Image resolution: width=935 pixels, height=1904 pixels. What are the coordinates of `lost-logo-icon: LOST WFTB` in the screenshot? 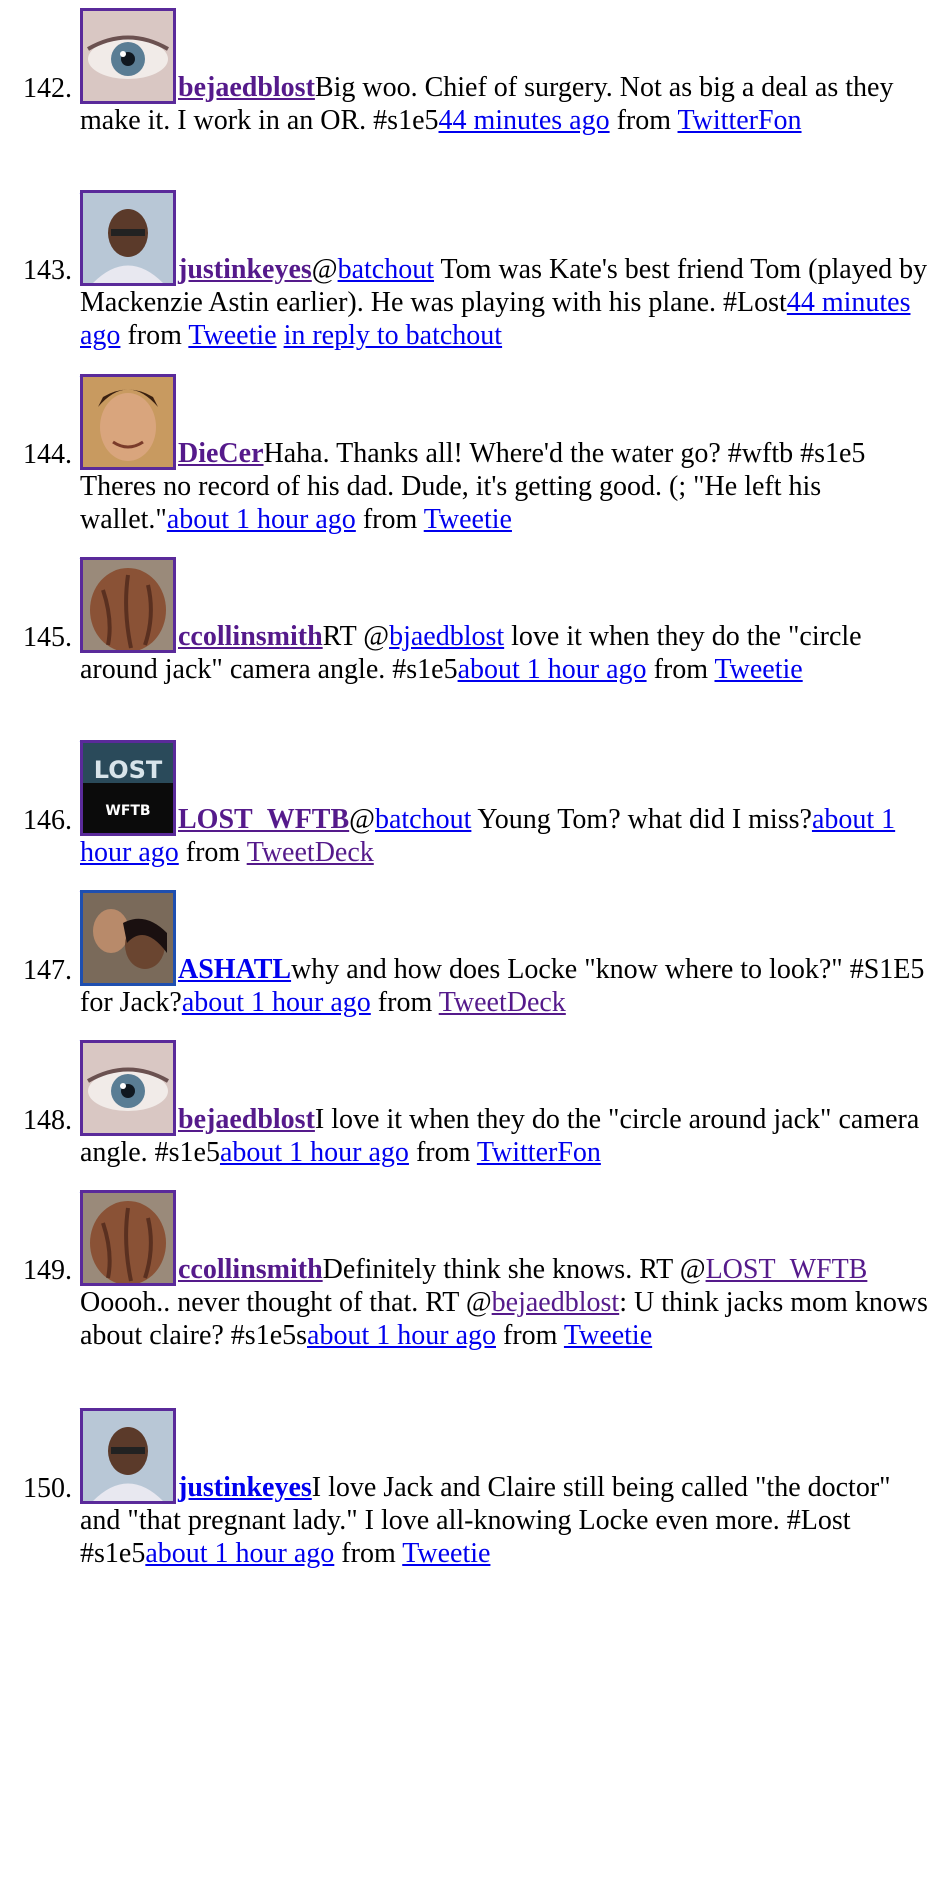 It's located at (128, 788).